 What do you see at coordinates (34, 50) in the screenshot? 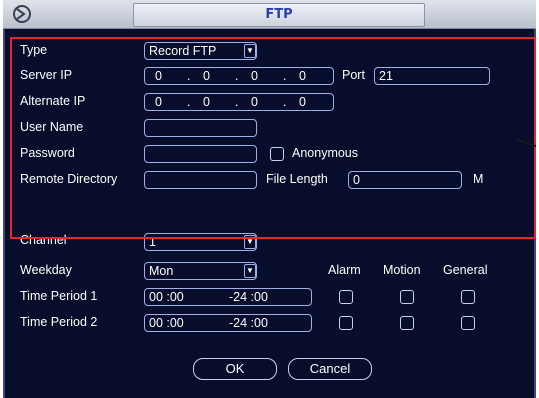
I see `type-label: Type` at bounding box center [34, 50].